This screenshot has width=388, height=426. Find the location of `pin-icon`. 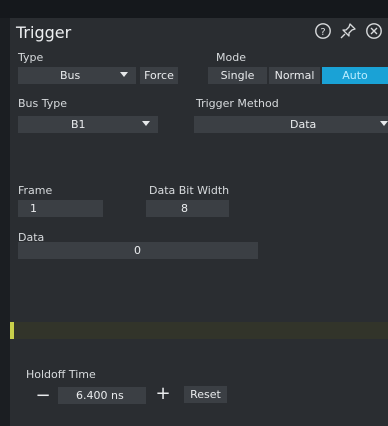

pin-icon is located at coordinates (348, 31).